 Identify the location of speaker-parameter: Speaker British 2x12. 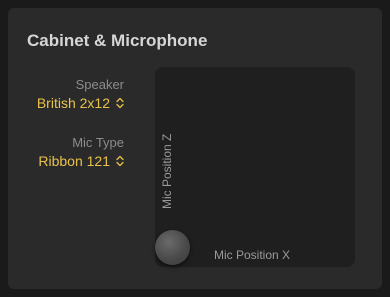
(76, 94).